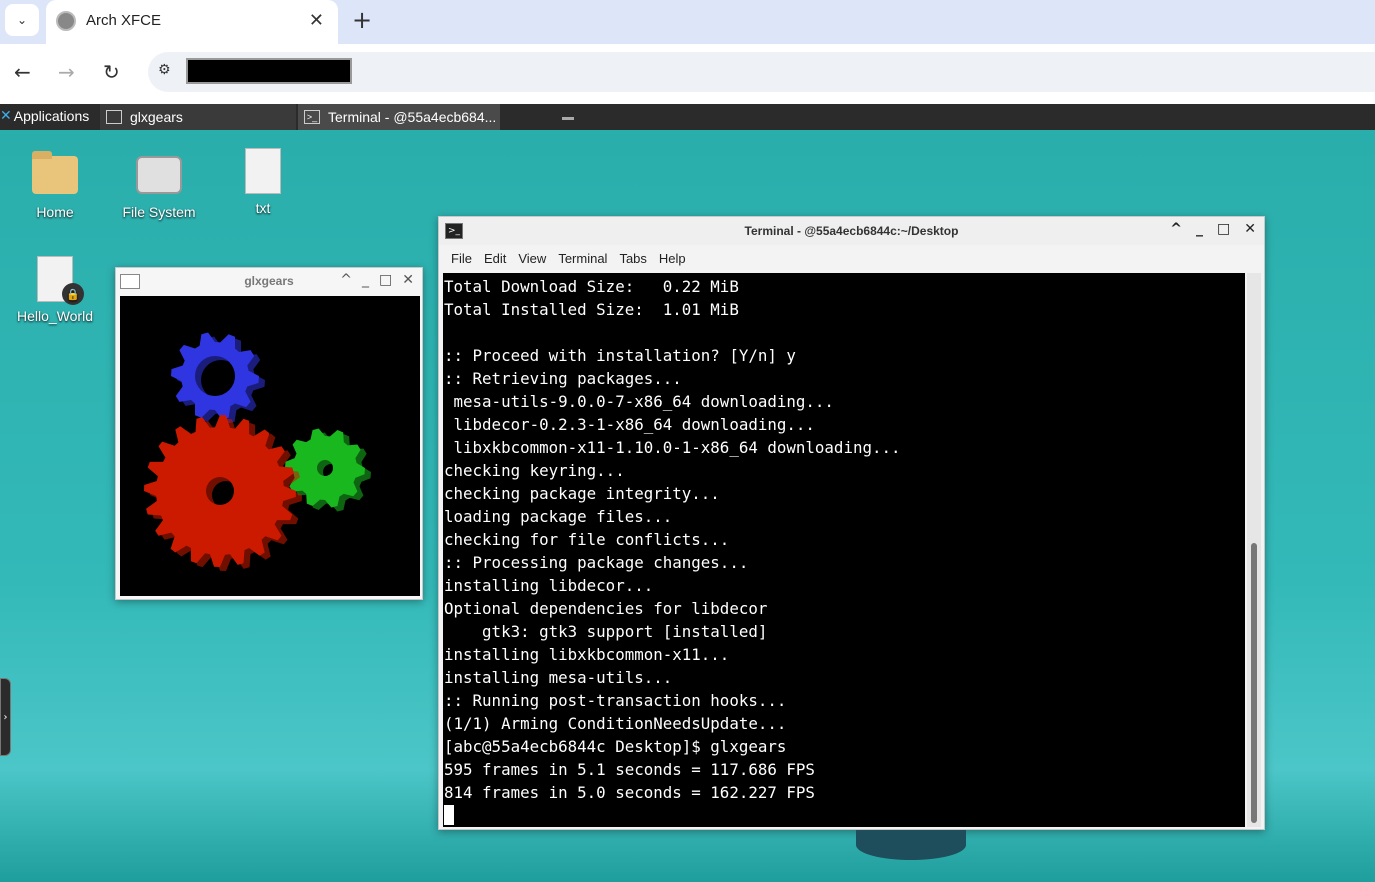  What do you see at coordinates (591, 309) in the screenshot?
I see `terminal-line: Total Installed Size: 1.01 MiB` at bounding box center [591, 309].